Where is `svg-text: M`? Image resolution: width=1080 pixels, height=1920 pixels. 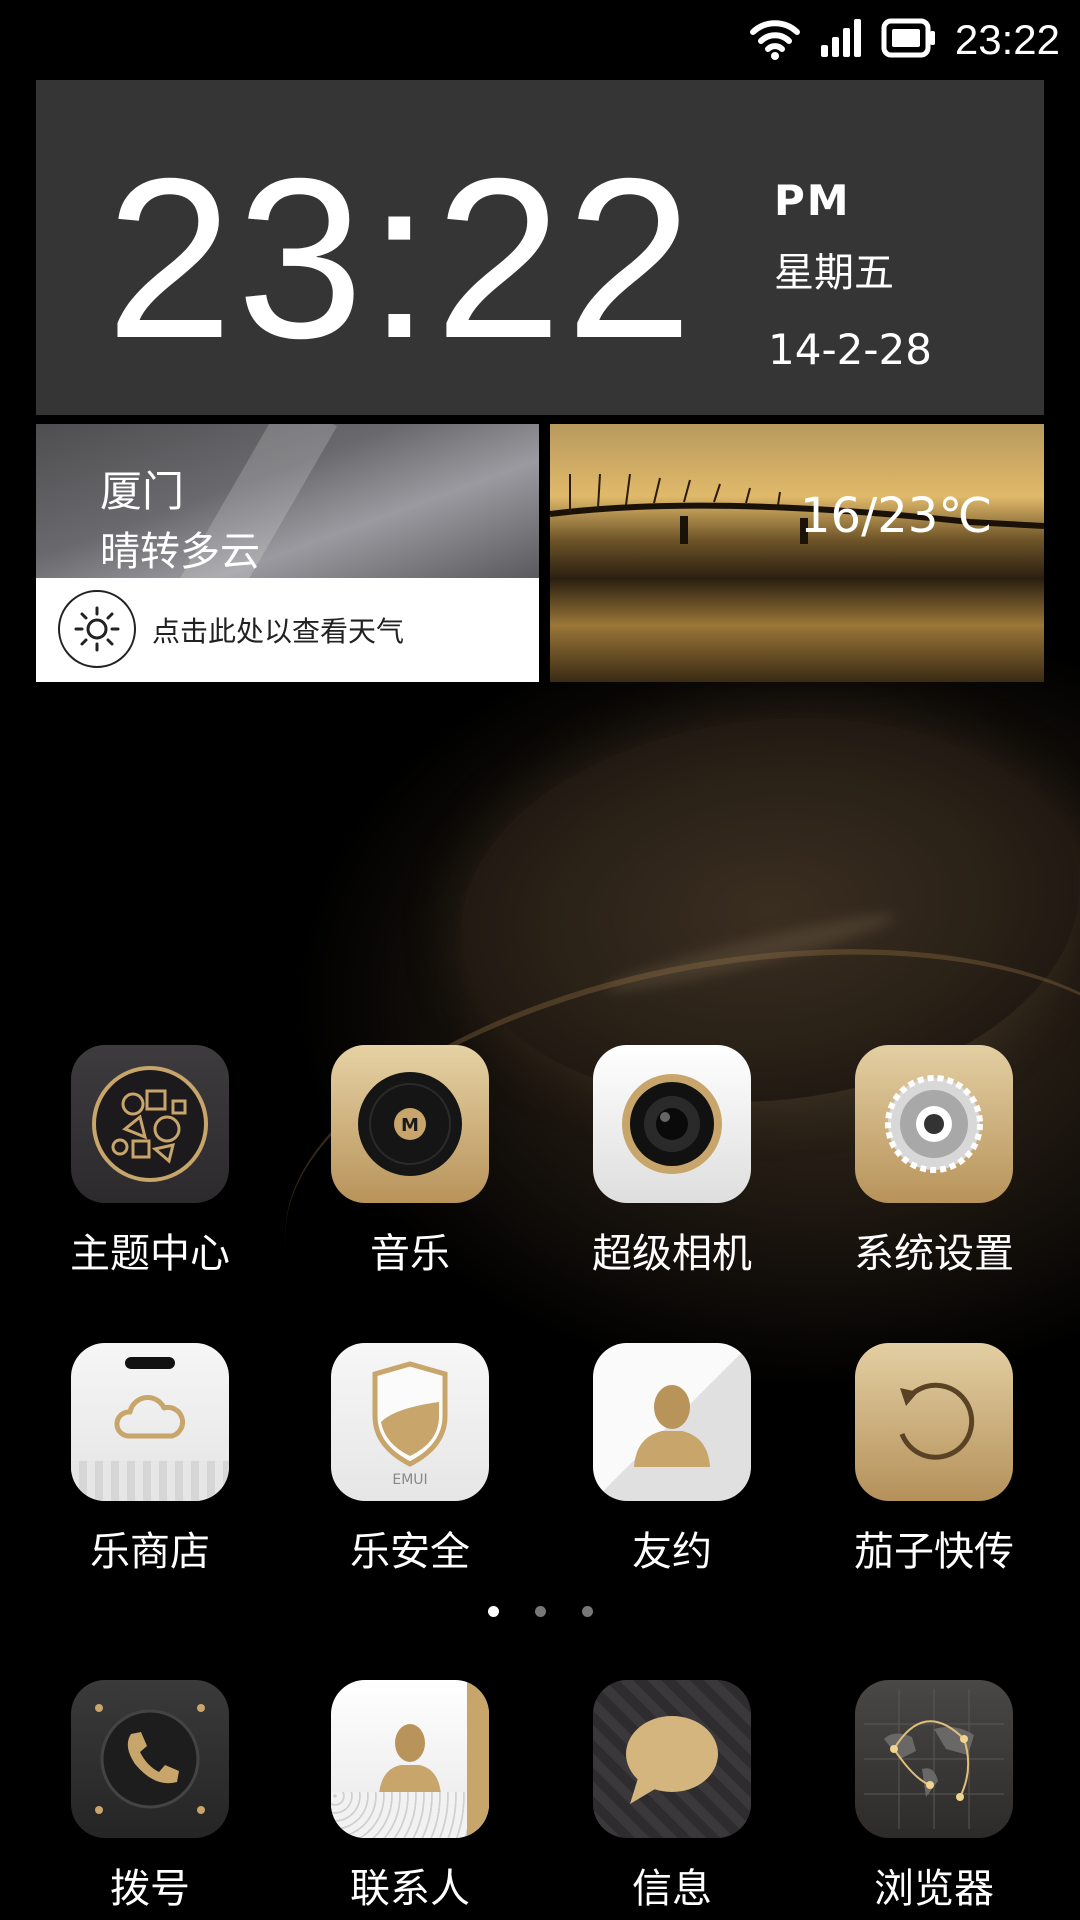
svg-text: M is located at coordinates (410, 1125).